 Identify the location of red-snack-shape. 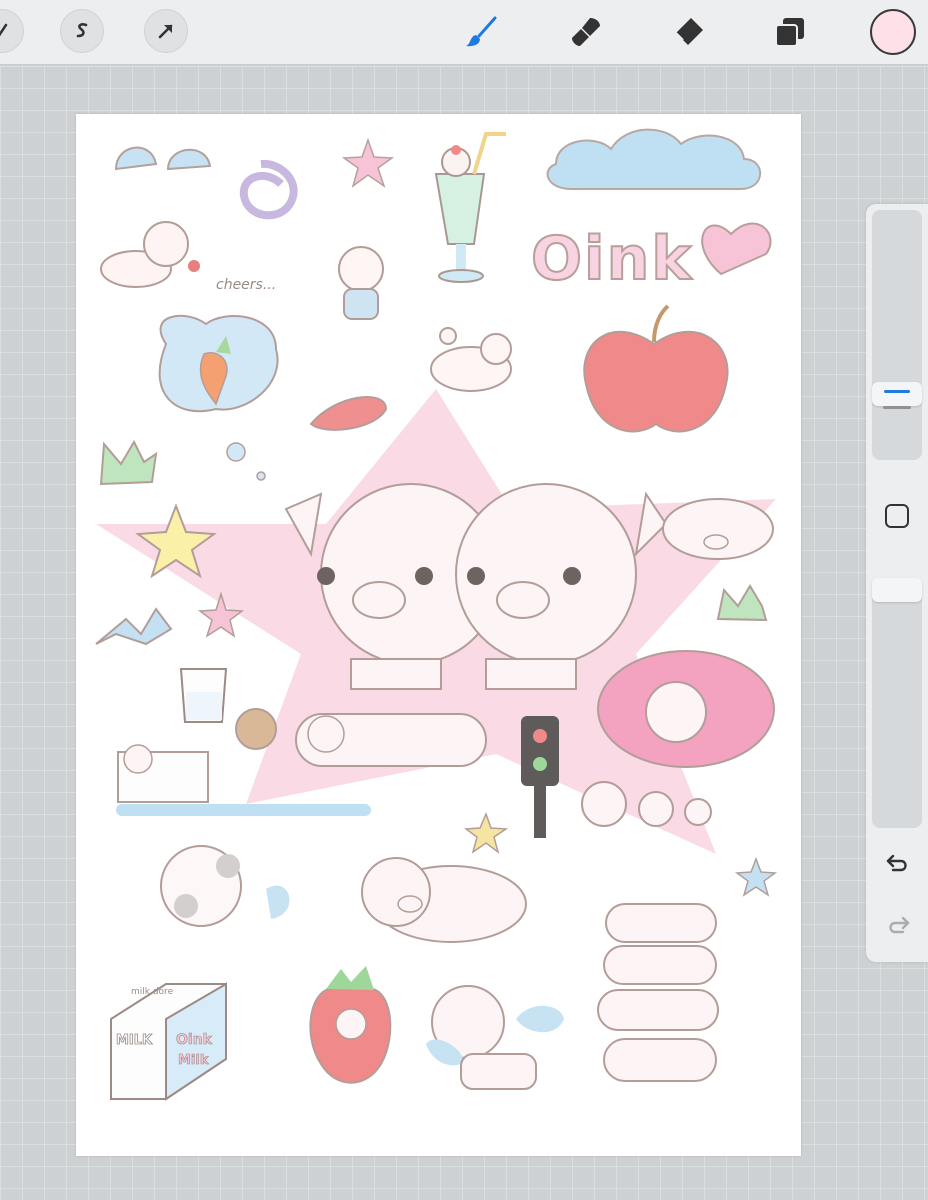
(348, 413).